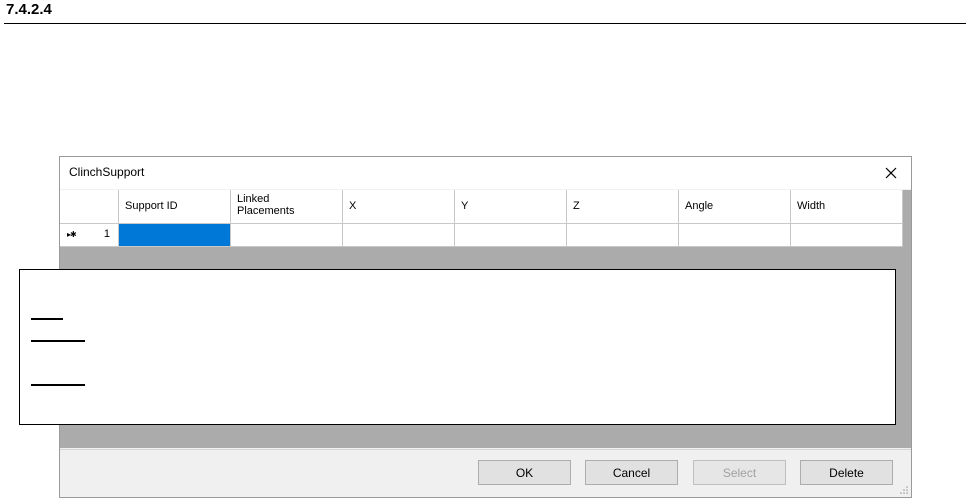  Describe the element at coordinates (631, 472) in the screenshot. I see `cancel-button: Cancel` at that location.